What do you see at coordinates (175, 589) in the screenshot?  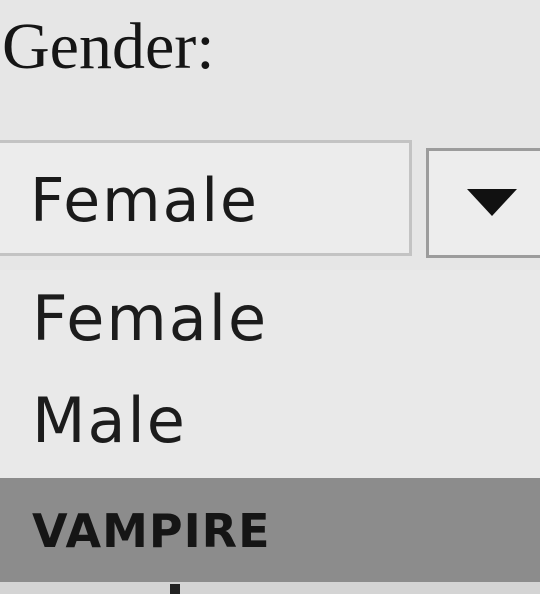 I see `bottom-partial-mark` at bounding box center [175, 589].